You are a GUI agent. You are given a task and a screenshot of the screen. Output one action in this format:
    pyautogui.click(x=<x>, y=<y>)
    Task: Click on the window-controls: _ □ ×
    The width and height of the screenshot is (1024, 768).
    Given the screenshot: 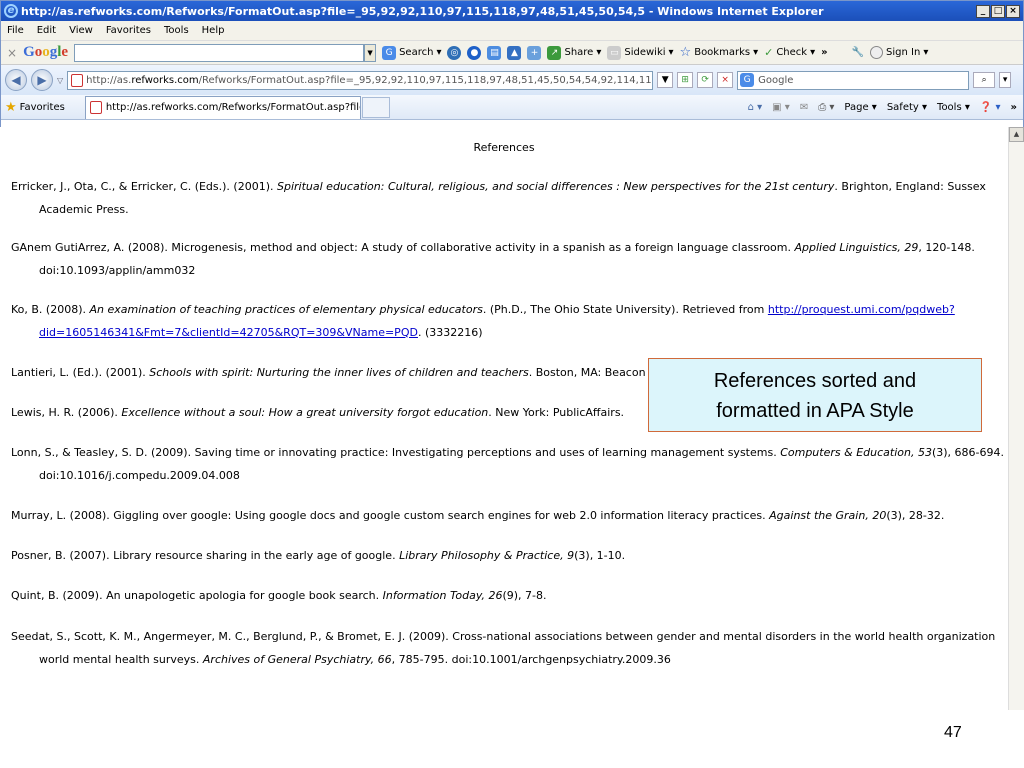 What is the action you would take?
    pyautogui.click(x=998, y=11)
    